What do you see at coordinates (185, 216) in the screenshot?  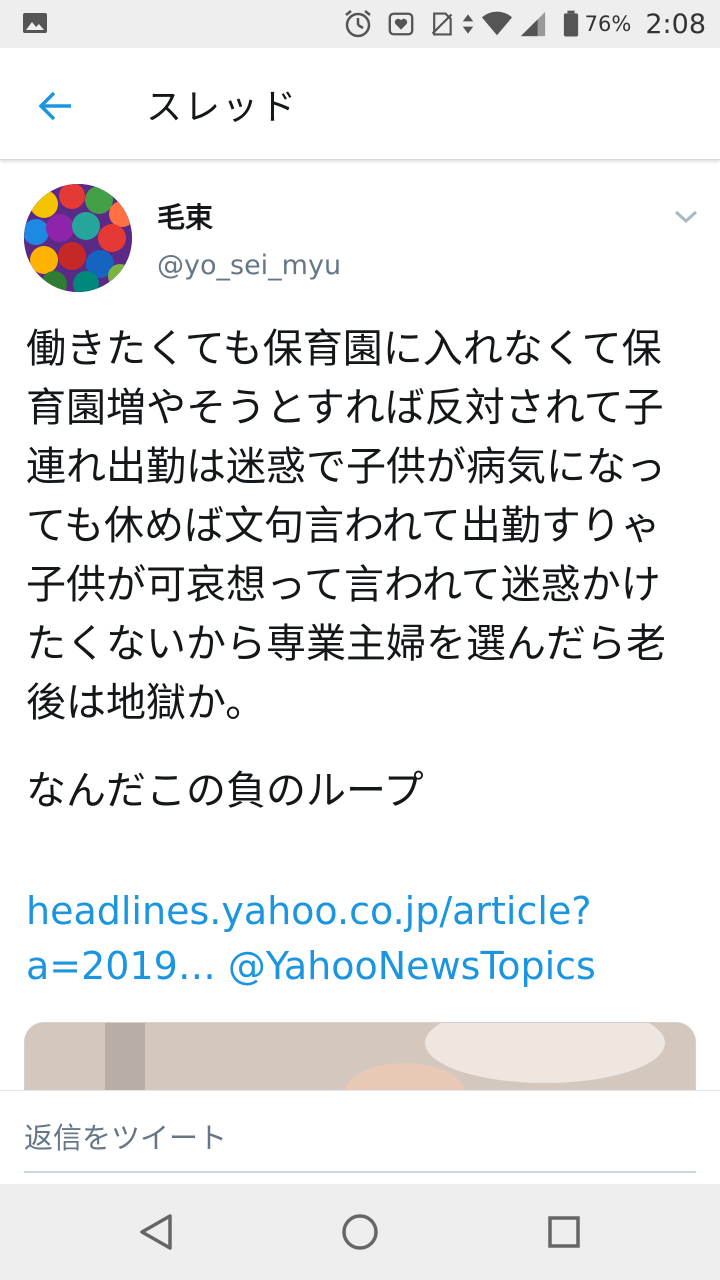 I see `author-name: 毛束` at bounding box center [185, 216].